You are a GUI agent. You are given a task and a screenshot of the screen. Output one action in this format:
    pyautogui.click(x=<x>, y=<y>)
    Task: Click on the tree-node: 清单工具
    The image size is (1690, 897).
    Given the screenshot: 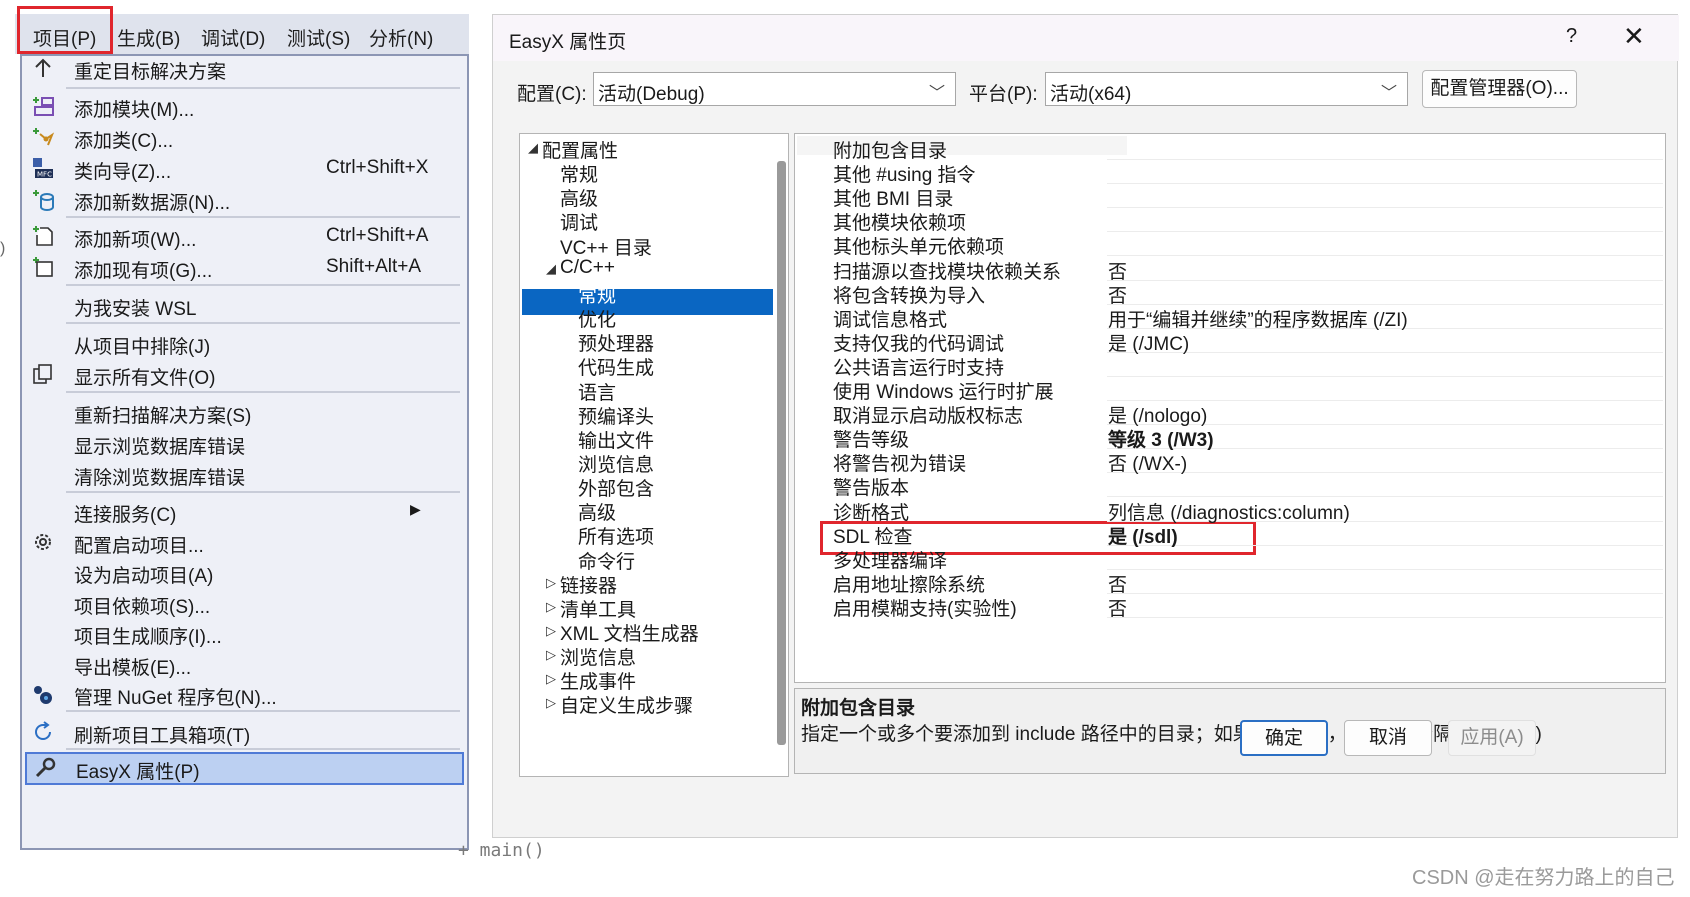 What is the action you would take?
    pyautogui.click(x=598, y=608)
    